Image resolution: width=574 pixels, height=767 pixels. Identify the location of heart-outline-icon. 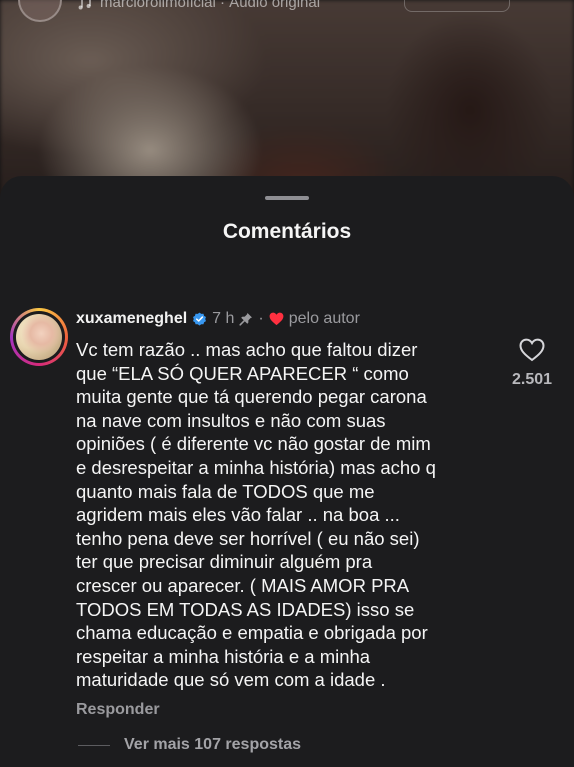
(532, 350).